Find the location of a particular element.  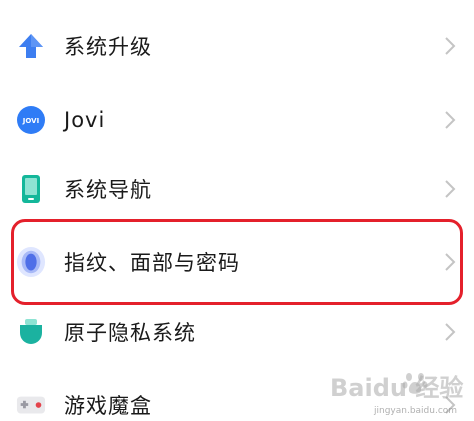

settings-item-game-box: 游戏魔盒 is located at coordinates (237, 397).